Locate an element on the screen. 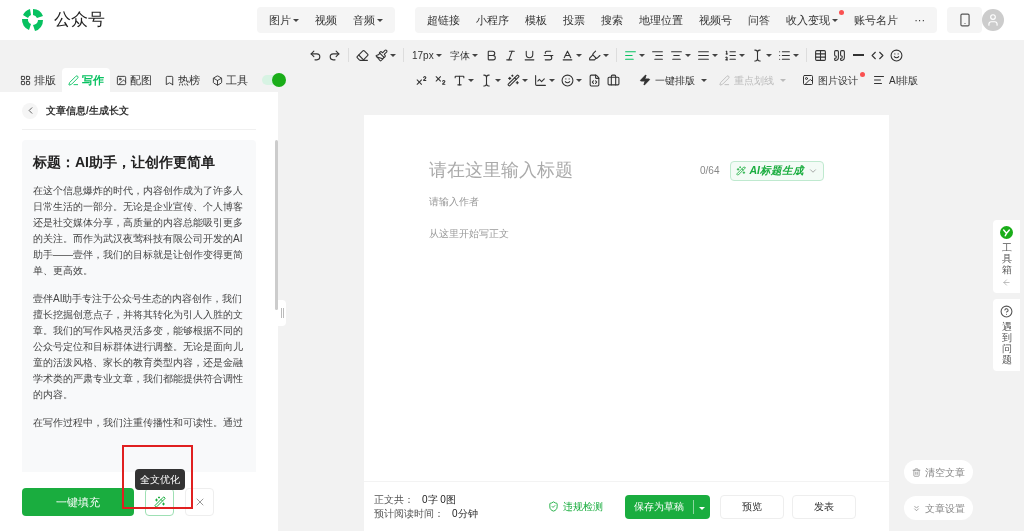 The height and width of the screenshot is (531, 1024). list-icon is located at coordinates (784, 55).